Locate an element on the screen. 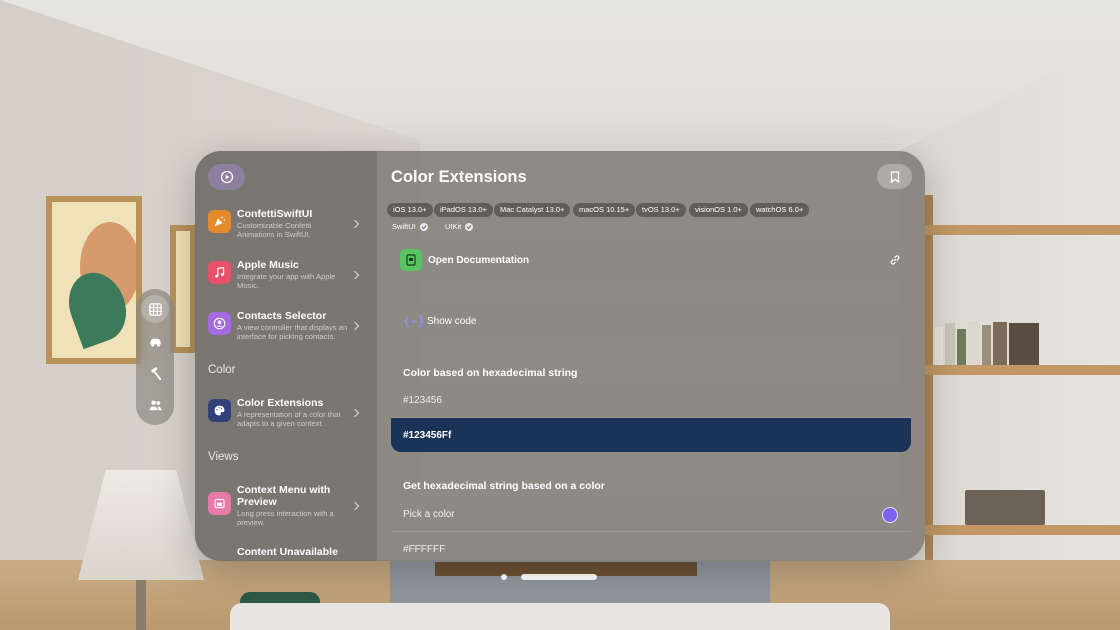  tab-cars is located at coordinates (155, 341).